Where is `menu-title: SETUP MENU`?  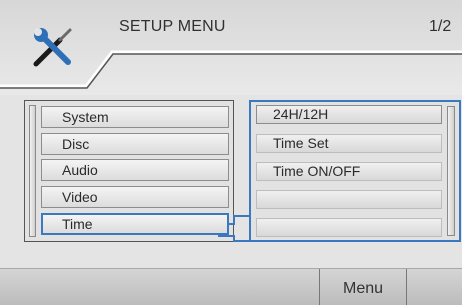 menu-title: SETUP MENU is located at coordinates (172, 26).